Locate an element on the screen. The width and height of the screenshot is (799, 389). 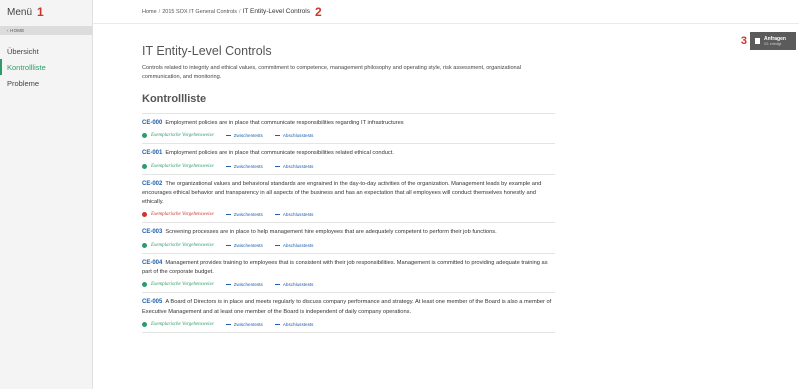
page-title: IT Entity-Level Controls is located at coordinates (207, 51).